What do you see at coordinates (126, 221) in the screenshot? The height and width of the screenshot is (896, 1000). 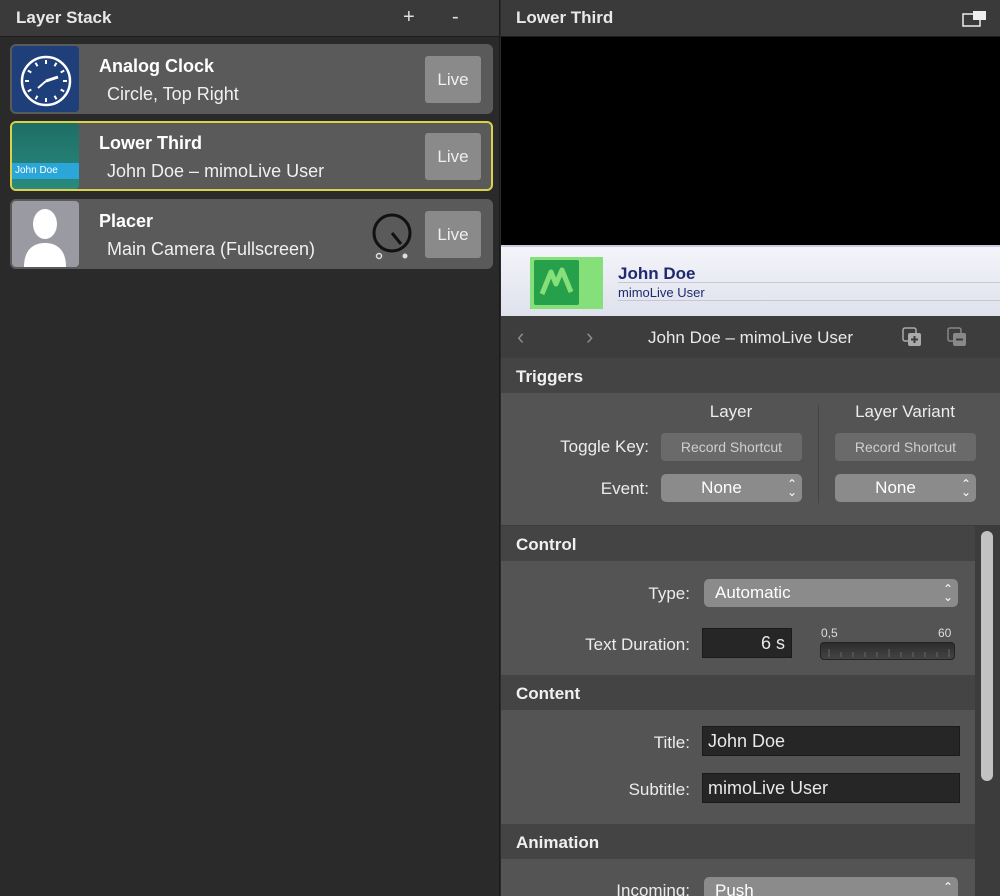 I see `layer-name: Placer` at bounding box center [126, 221].